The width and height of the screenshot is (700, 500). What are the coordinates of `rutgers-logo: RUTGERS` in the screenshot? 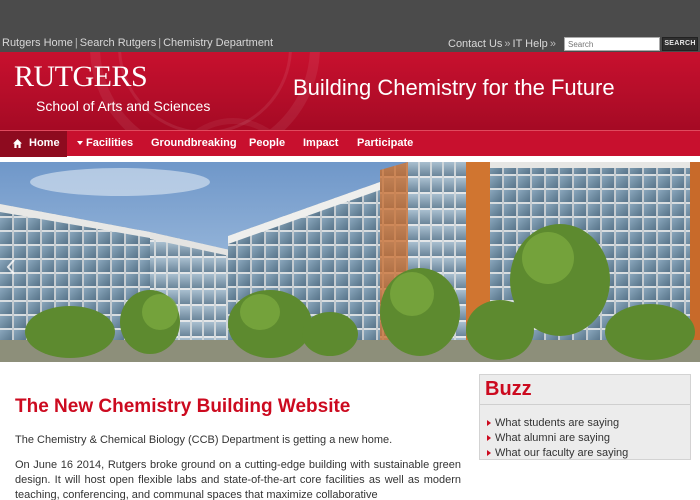 It's located at (81, 77).